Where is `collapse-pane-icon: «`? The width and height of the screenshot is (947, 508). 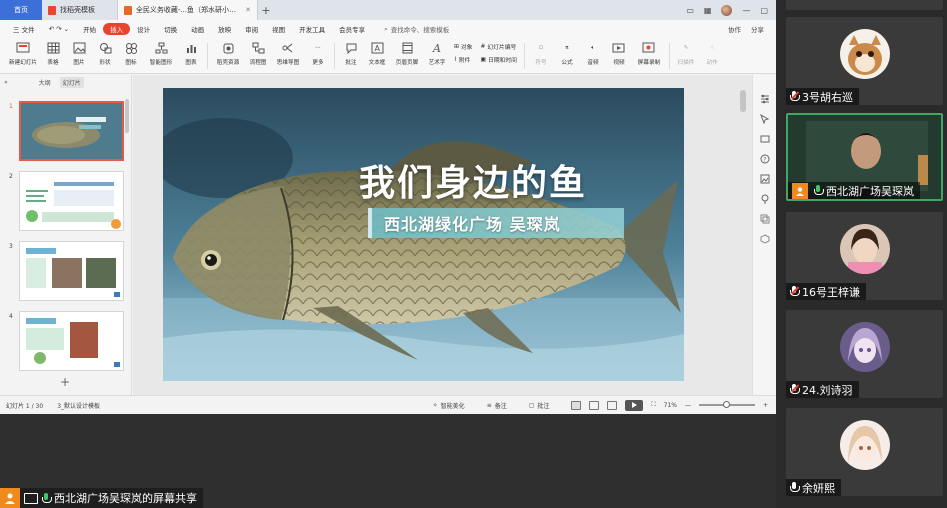
collapse-pane-icon: « is located at coordinates (6, 82).